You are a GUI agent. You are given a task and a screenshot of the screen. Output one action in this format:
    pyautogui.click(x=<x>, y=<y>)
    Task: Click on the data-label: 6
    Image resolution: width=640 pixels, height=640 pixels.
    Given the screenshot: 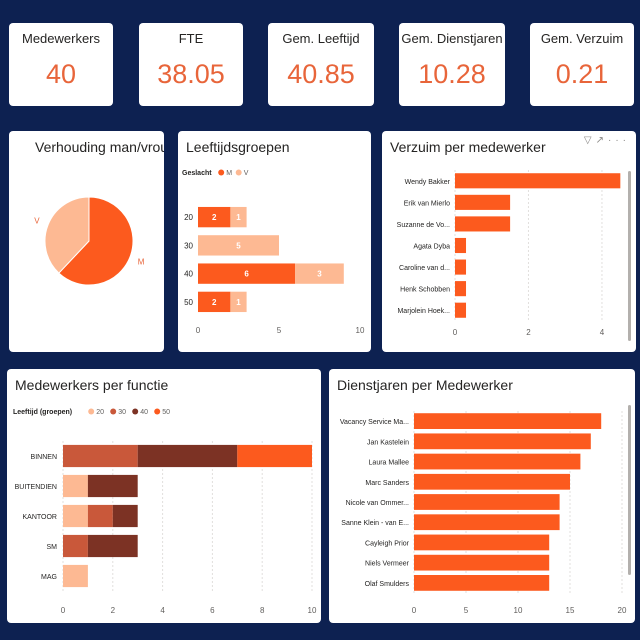 What is the action you would take?
    pyautogui.click(x=246, y=274)
    